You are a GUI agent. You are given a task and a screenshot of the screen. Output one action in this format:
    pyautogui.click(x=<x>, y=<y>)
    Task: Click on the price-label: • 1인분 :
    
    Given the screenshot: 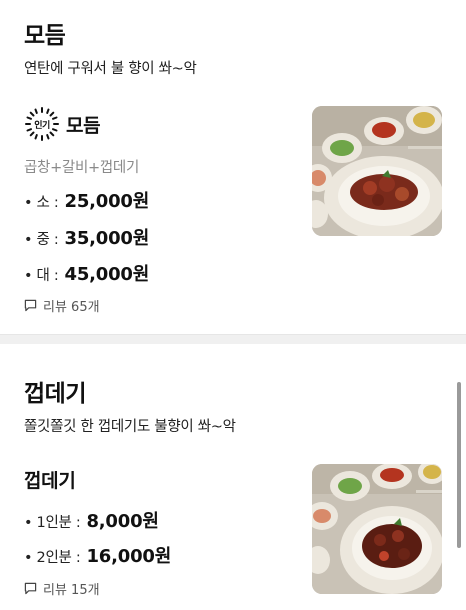 What is the action you would take?
    pyautogui.click(x=52, y=523)
    